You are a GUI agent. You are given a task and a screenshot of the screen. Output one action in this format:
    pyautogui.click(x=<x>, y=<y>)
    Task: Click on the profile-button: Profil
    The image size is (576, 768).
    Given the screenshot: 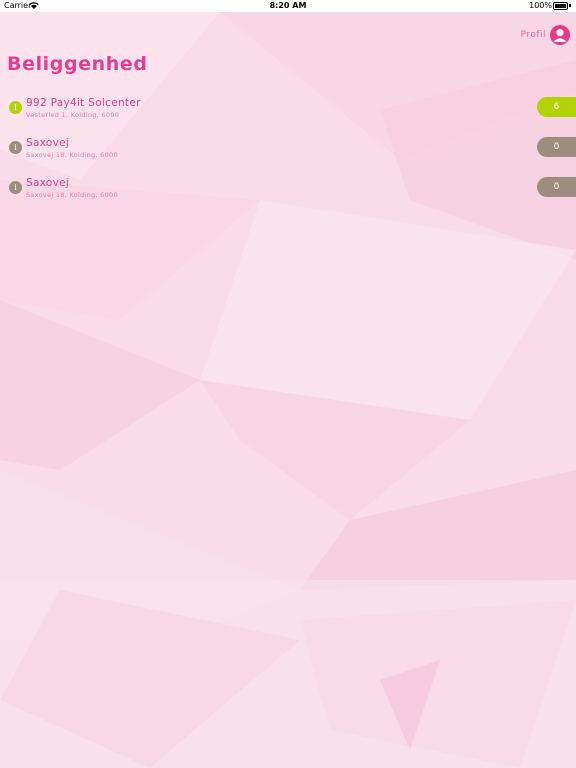 What is the action you would take?
    pyautogui.click(x=545, y=35)
    